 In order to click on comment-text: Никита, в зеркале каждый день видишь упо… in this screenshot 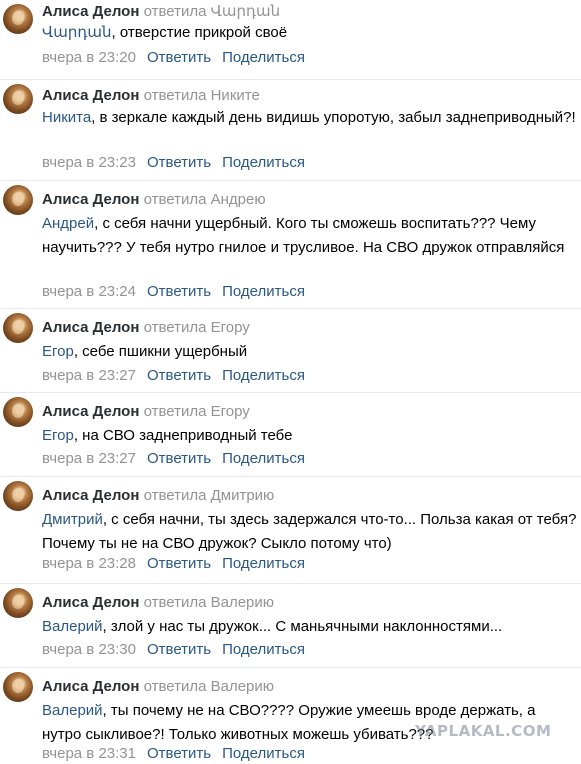, I will do `click(309, 118)`.